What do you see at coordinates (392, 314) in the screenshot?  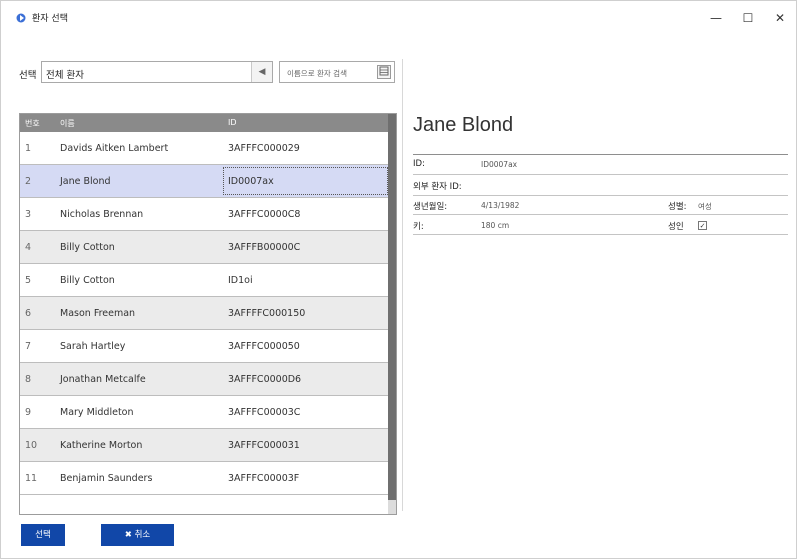 I see `grid-scrollbar` at bounding box center [392, 314].